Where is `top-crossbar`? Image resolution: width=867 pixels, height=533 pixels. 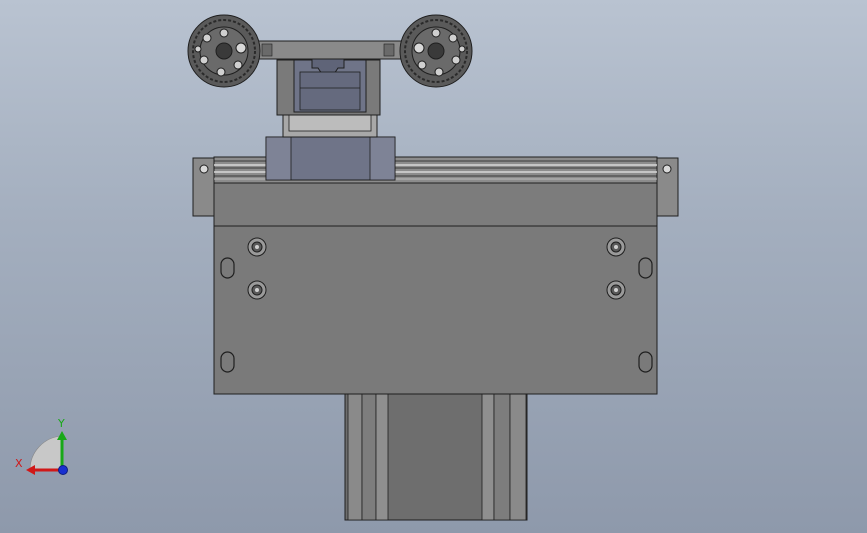
top-crossbar is located at coordinates (321, 50).